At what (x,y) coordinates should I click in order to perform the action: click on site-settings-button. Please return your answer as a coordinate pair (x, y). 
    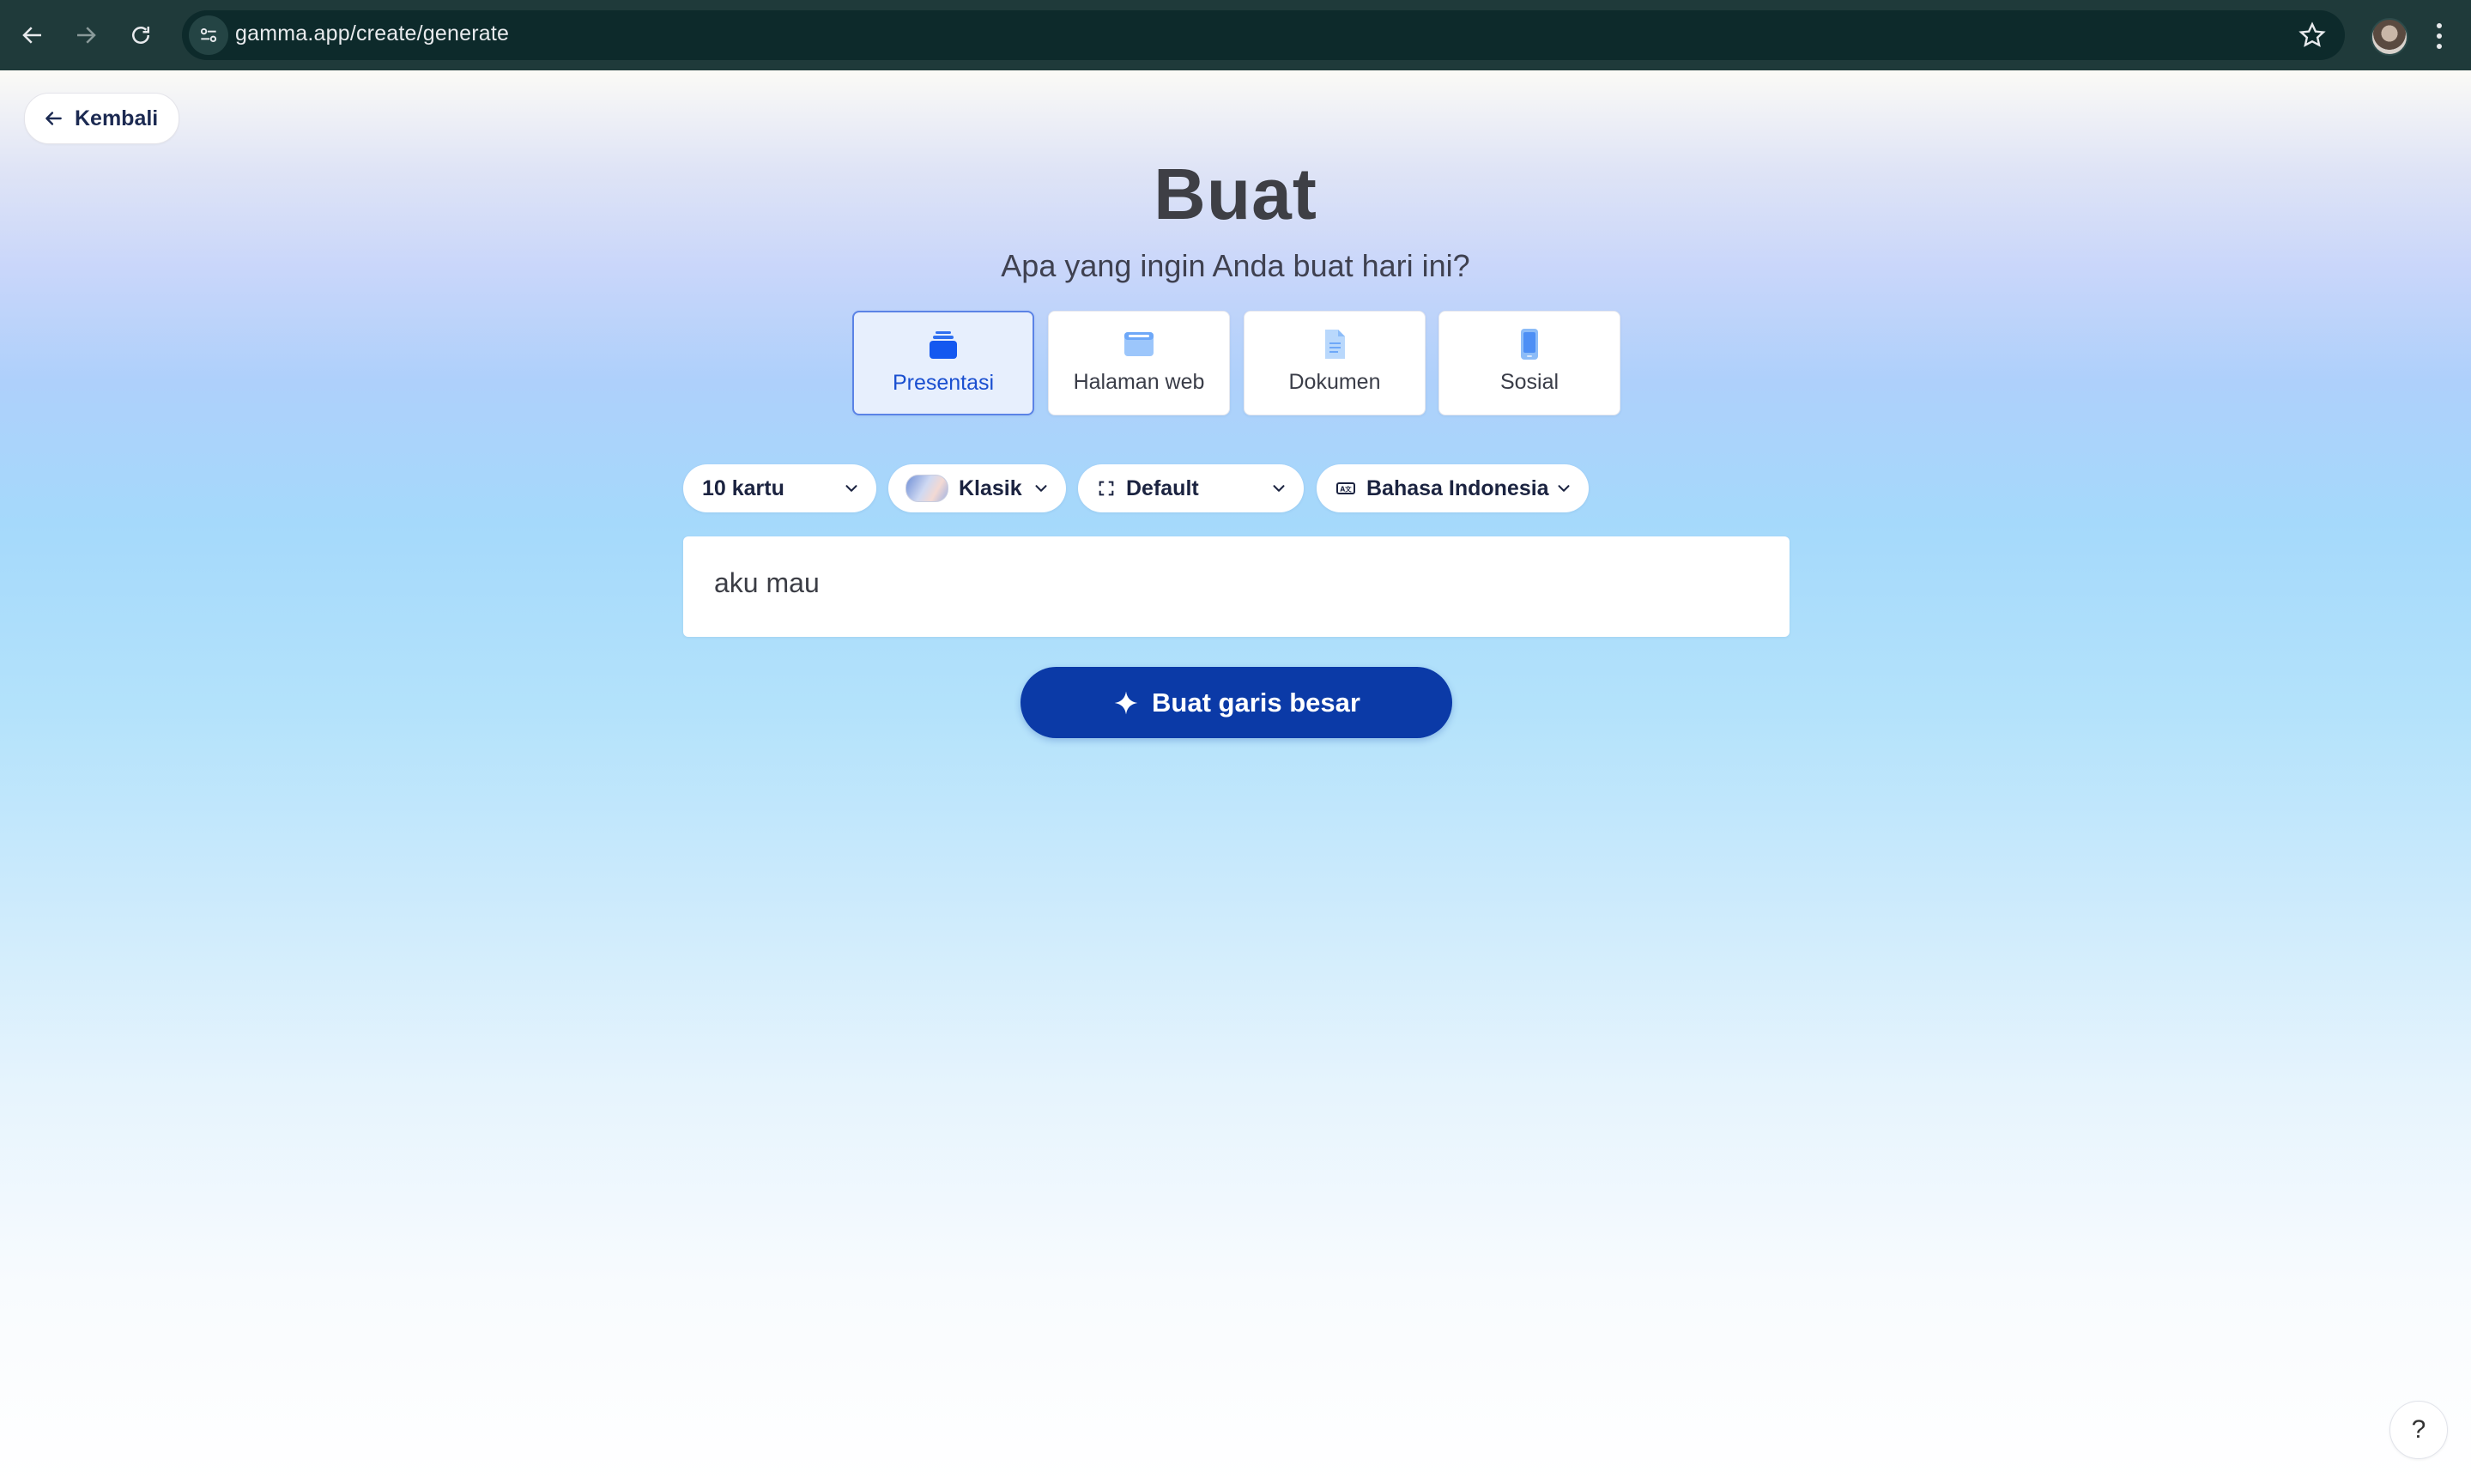
    Looking at the image, I should click on (208, 35).